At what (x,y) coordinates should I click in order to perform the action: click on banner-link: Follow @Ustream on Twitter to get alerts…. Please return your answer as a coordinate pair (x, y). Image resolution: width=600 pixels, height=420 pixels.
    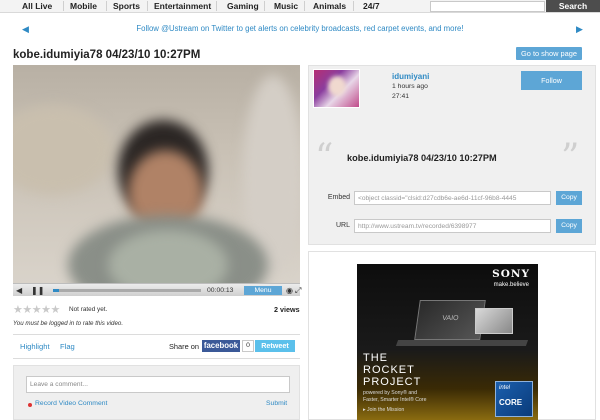
    Looking at the image, I should click on (300, 28).